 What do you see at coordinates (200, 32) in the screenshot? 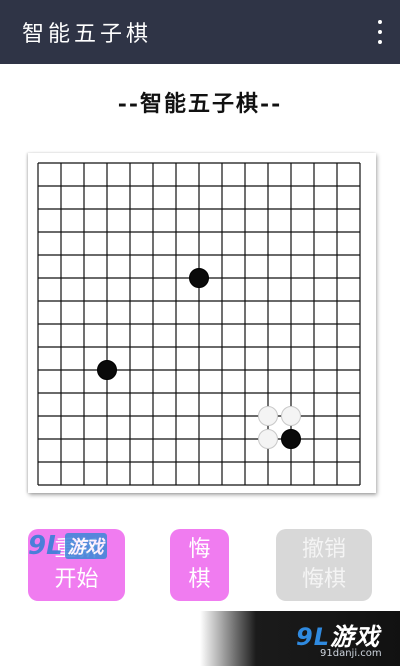
I see `app-bar: 智能五子棋` at bounding box center [200, 32].